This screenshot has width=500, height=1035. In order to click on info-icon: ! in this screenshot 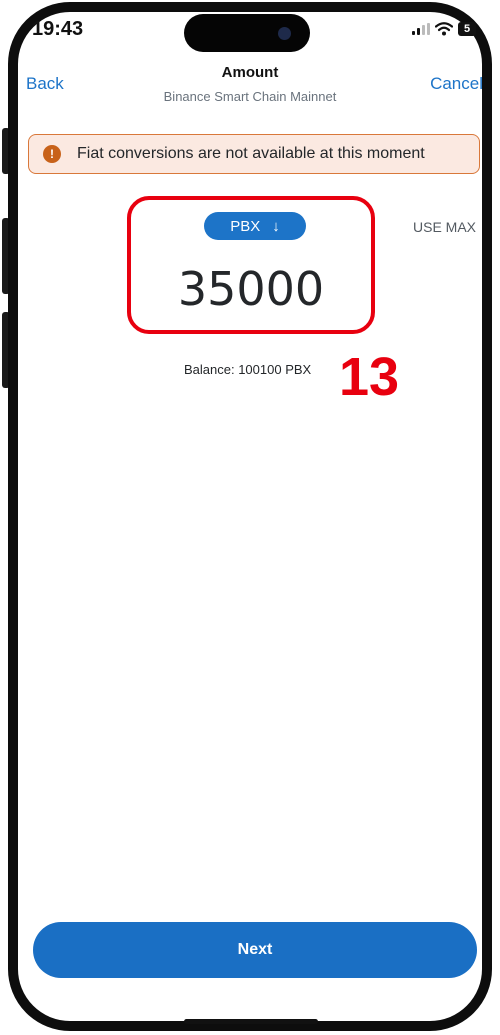, I will do `click(52, 154)`.